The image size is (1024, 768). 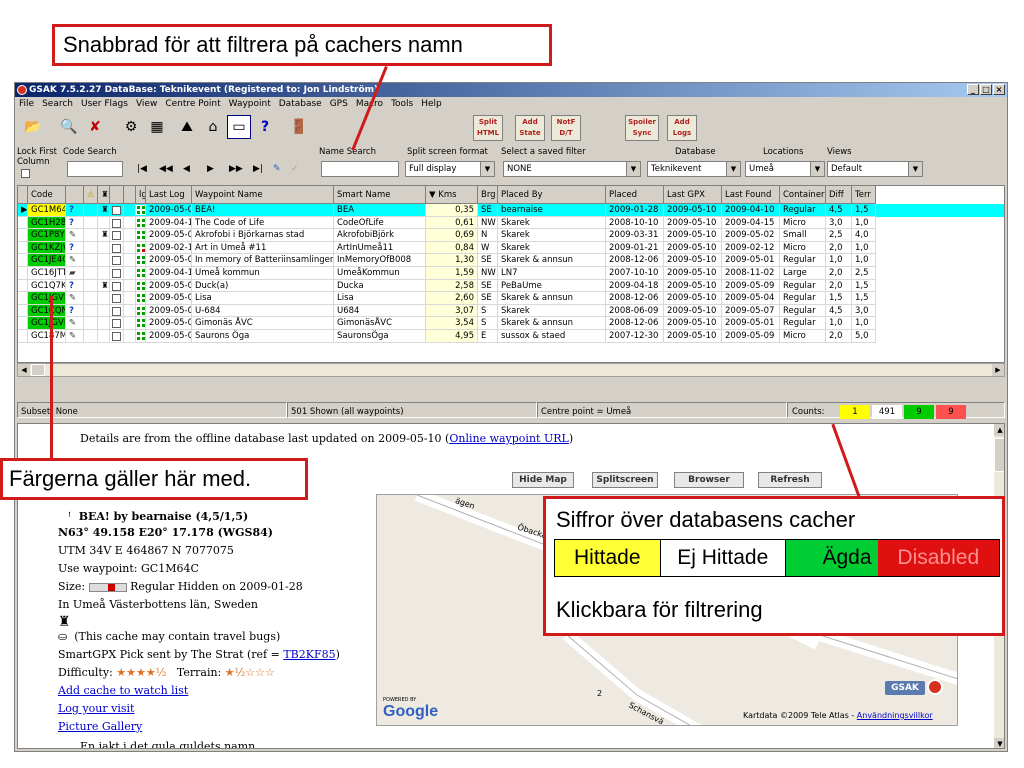 I want to click on column-header-last-log: Last Log, so click(x=169, y=195).